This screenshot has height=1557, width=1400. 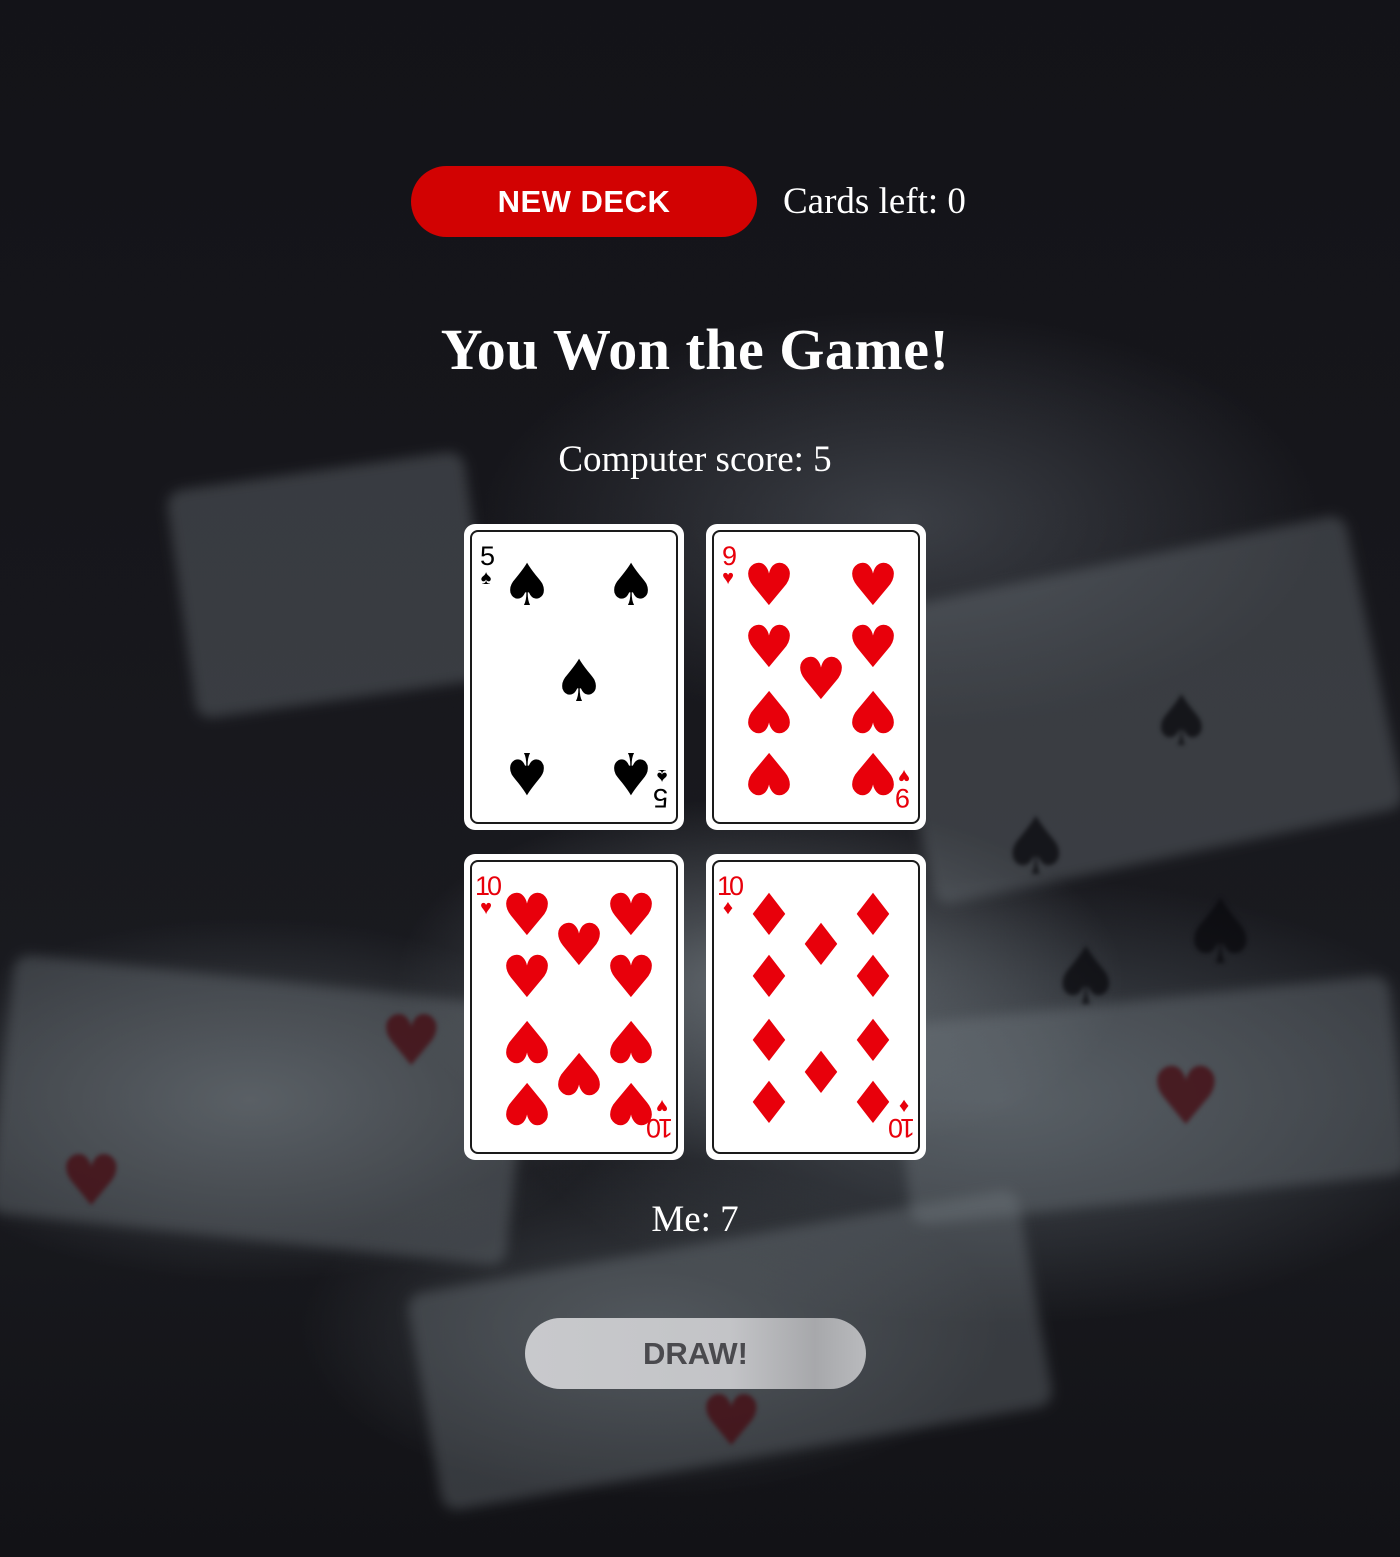 I want to click on computer-card: 9 ♥ 9 ♥ ♥ ♥ ♥ ♥ ♥ ♥ ♥ ♥ ♥, so click(x=816, y=677).